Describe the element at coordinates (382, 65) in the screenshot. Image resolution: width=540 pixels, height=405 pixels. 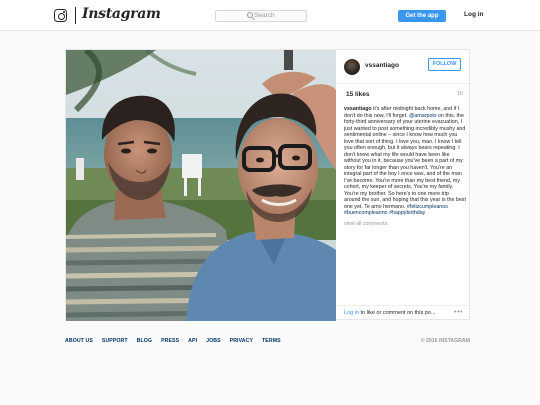
I see `post-username: vssantiago` at that location.